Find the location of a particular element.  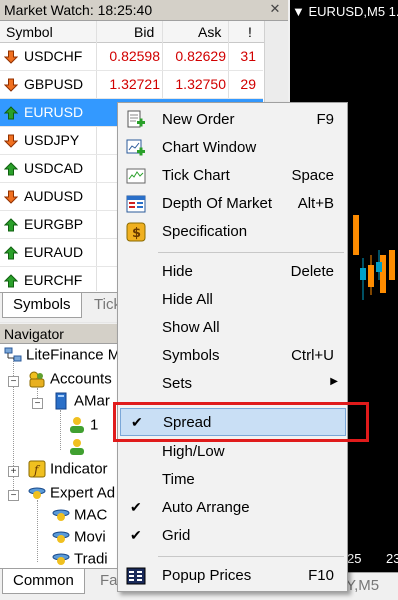

tick-chart-icon is located at coordinates (136, 176).